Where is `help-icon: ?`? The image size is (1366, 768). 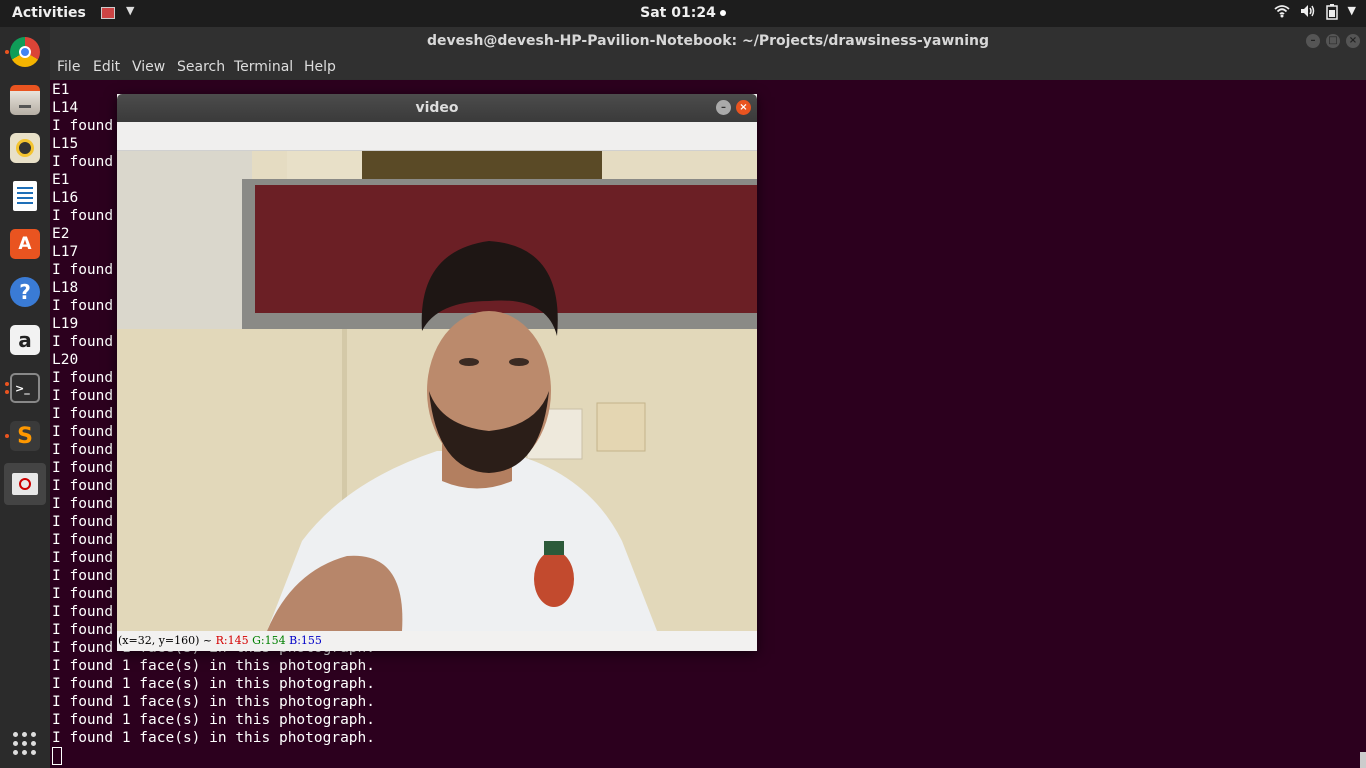 help-icon: ? is located at coordinates (25, 292).